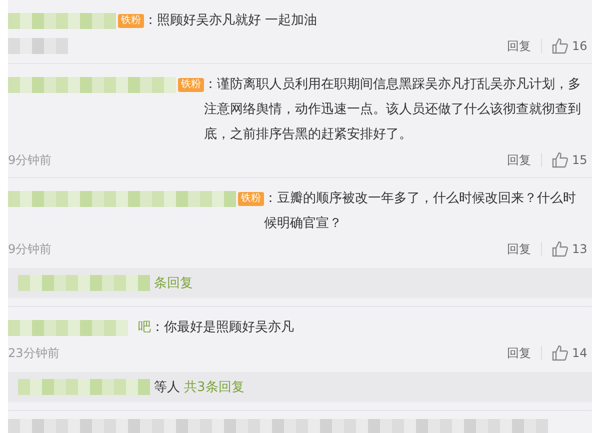  What do you see at coordinates (572, 160) in the screenshot?
I see `like-button: 15` at bounding box center [572, 160].